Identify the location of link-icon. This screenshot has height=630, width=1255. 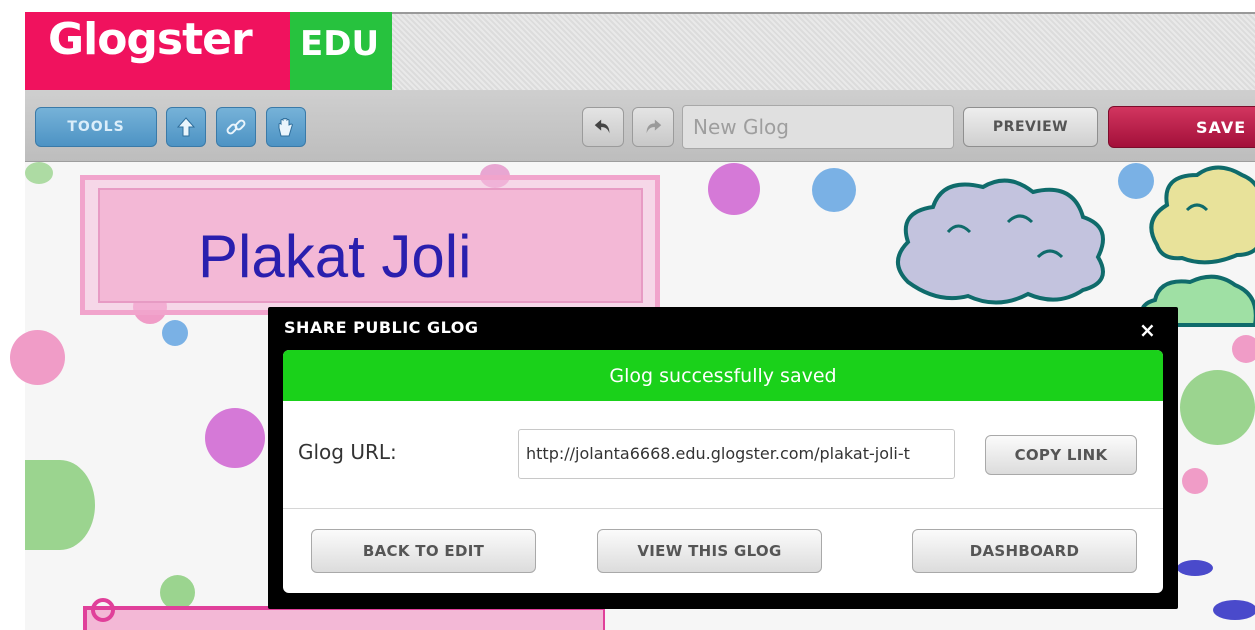
(236, 127).